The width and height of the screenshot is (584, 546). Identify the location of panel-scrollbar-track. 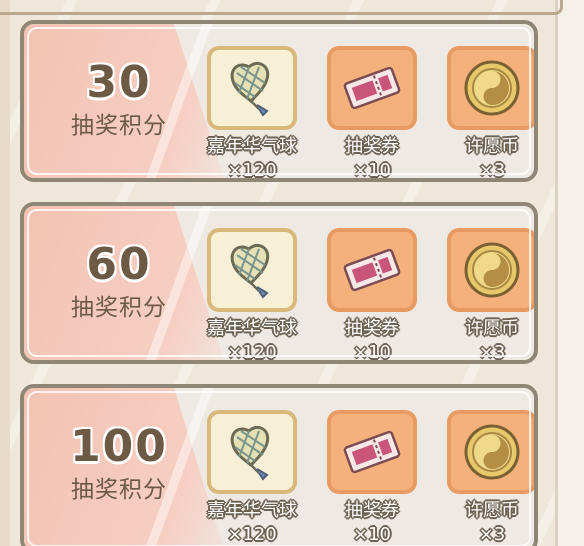
(569, 273).